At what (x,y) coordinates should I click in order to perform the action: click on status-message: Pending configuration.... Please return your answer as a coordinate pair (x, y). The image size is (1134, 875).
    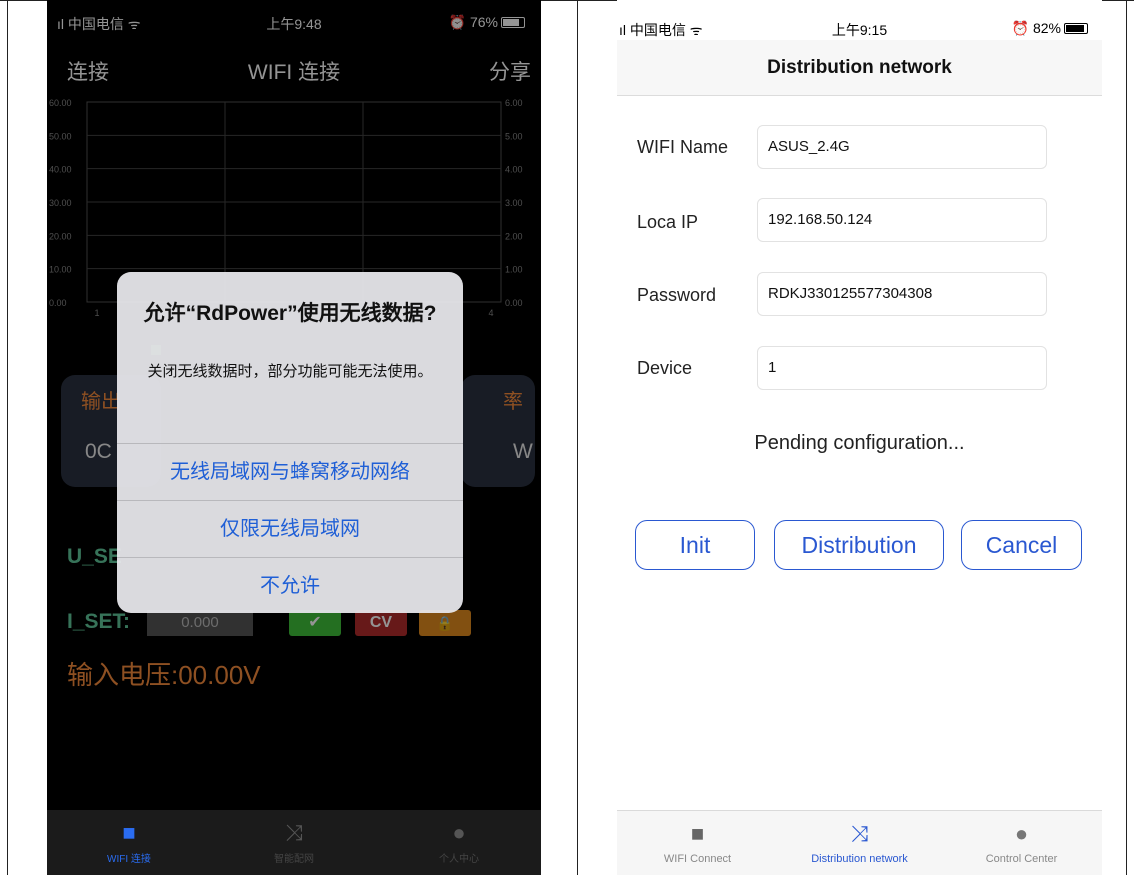
    Looking at the image, I should click on (859, 443).